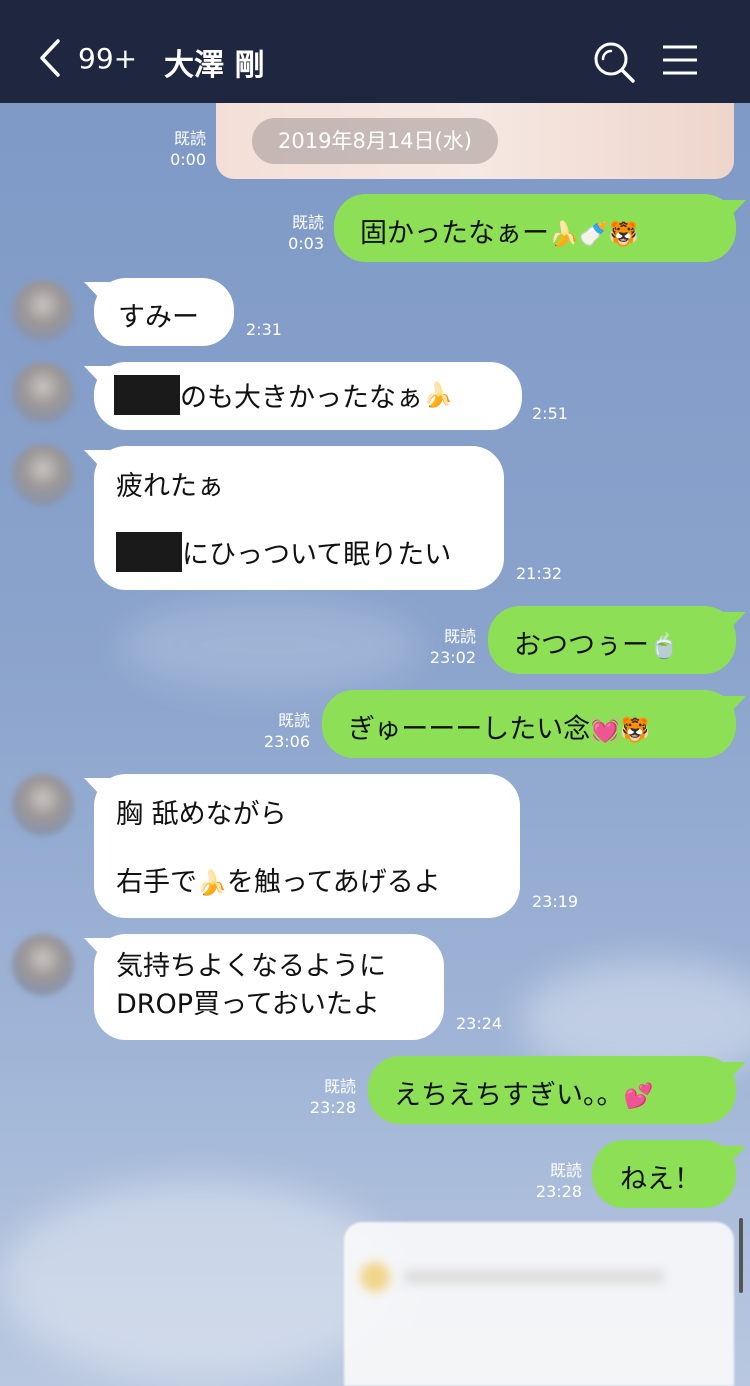  What do you see at coordinates (214, 65) in the screenshot?
I see `chat-title: 大澤 剛` at bounding box center [214, 65].